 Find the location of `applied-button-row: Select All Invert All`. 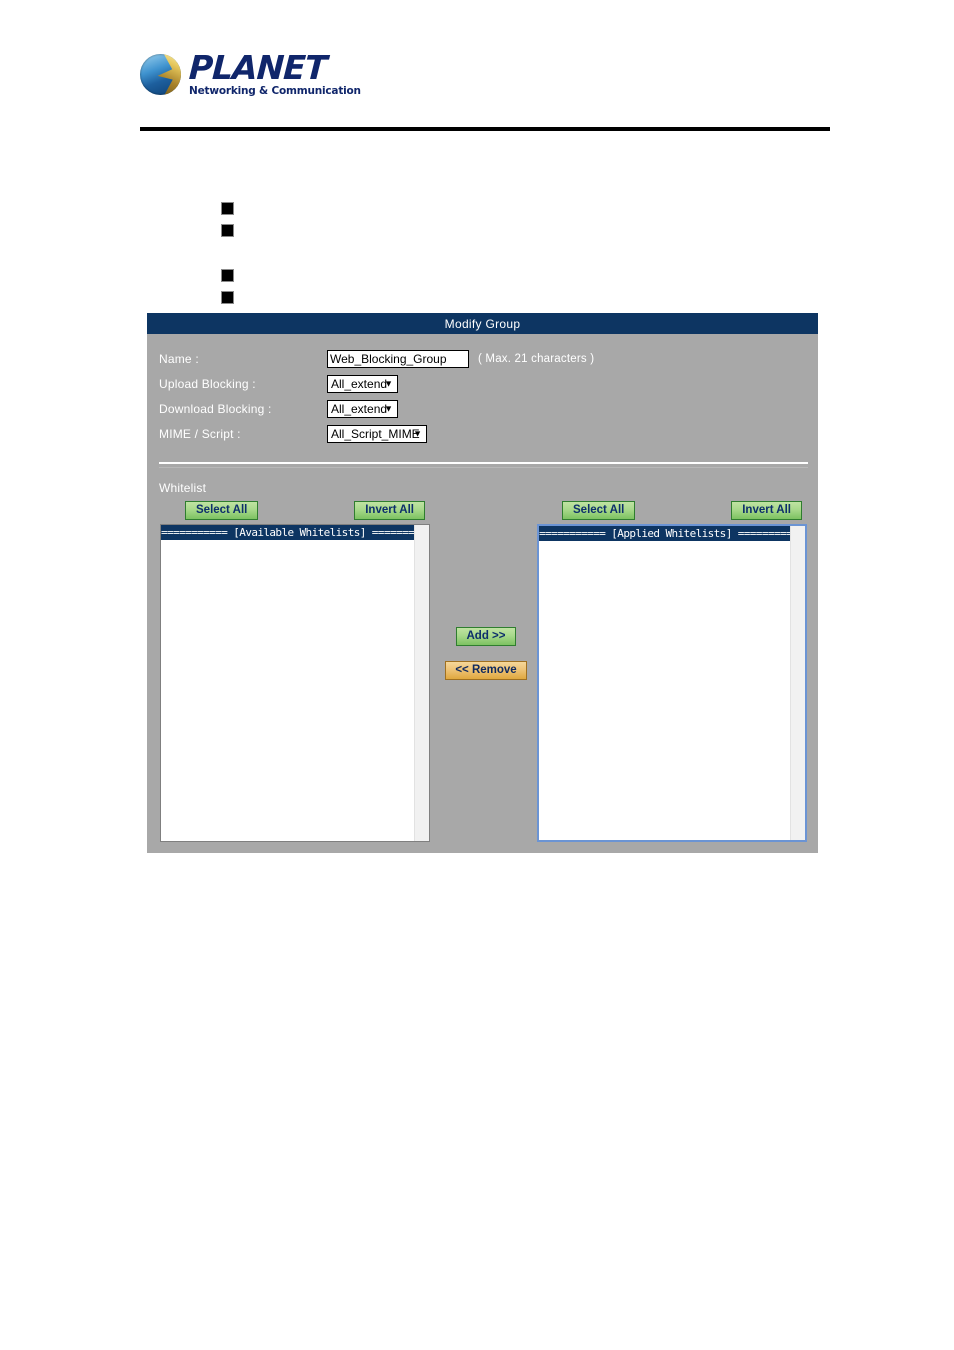

applied-button-row: Select All Invert All is located at coordinates (672, 510).